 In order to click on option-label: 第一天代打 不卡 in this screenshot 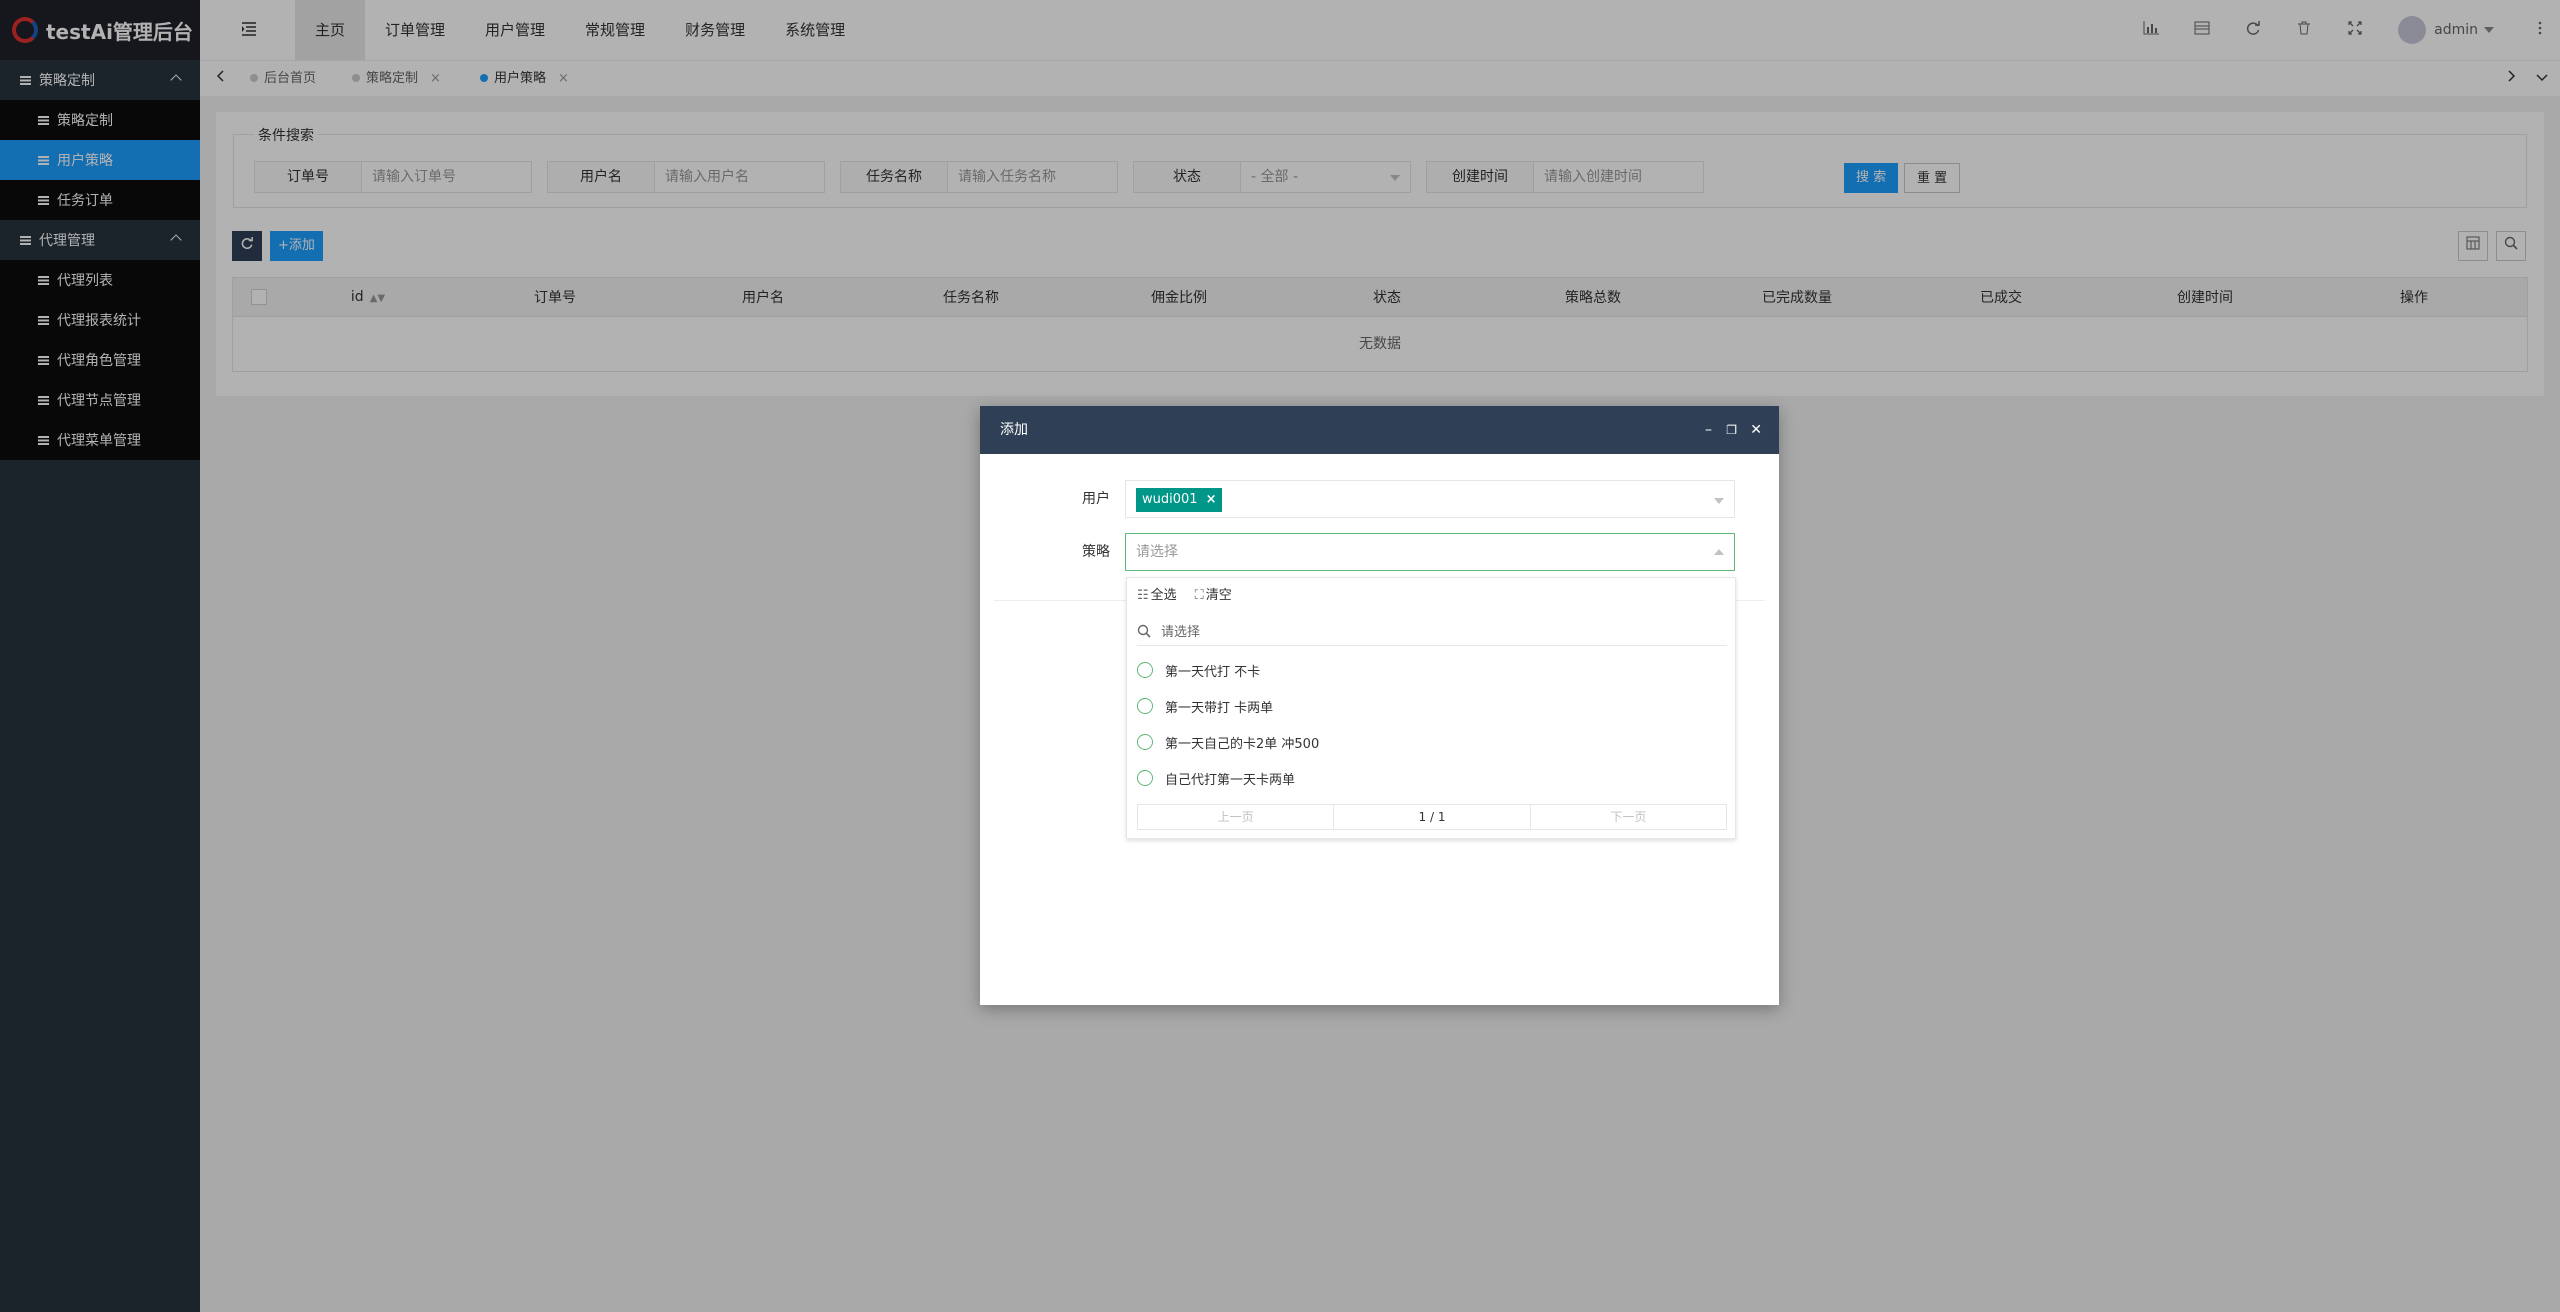, I will do `click(1213, 672)`.